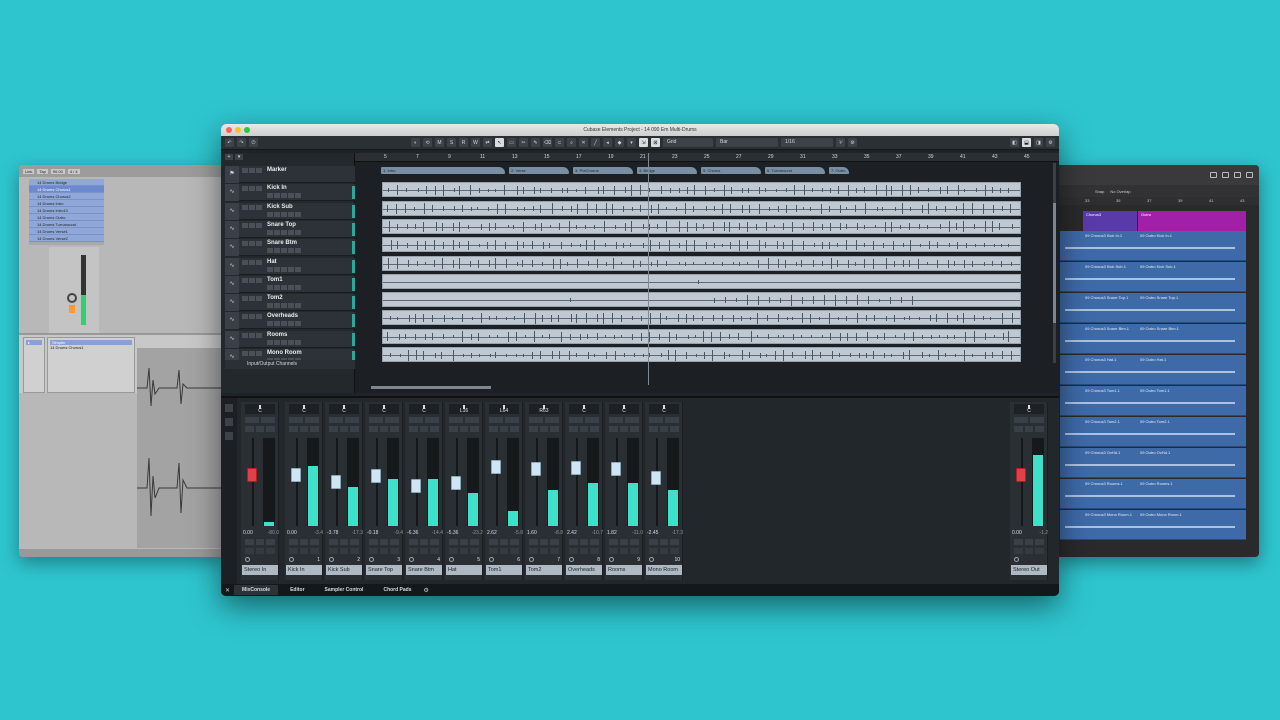 Image resolution: width=1280 pixels, height=720 pixels. What do you see at coordinates (66, 203) in the screenshot?
I see `browser-item: 14 Drums Intro` at bounding box center [66, 203].